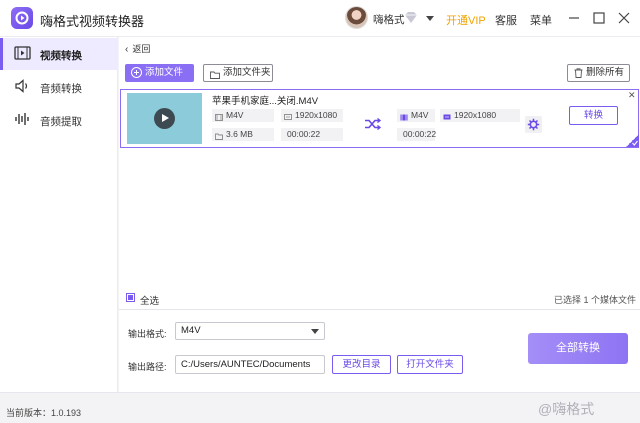  I want to click on source-resolution: 1920x1080, so click(312, 115).